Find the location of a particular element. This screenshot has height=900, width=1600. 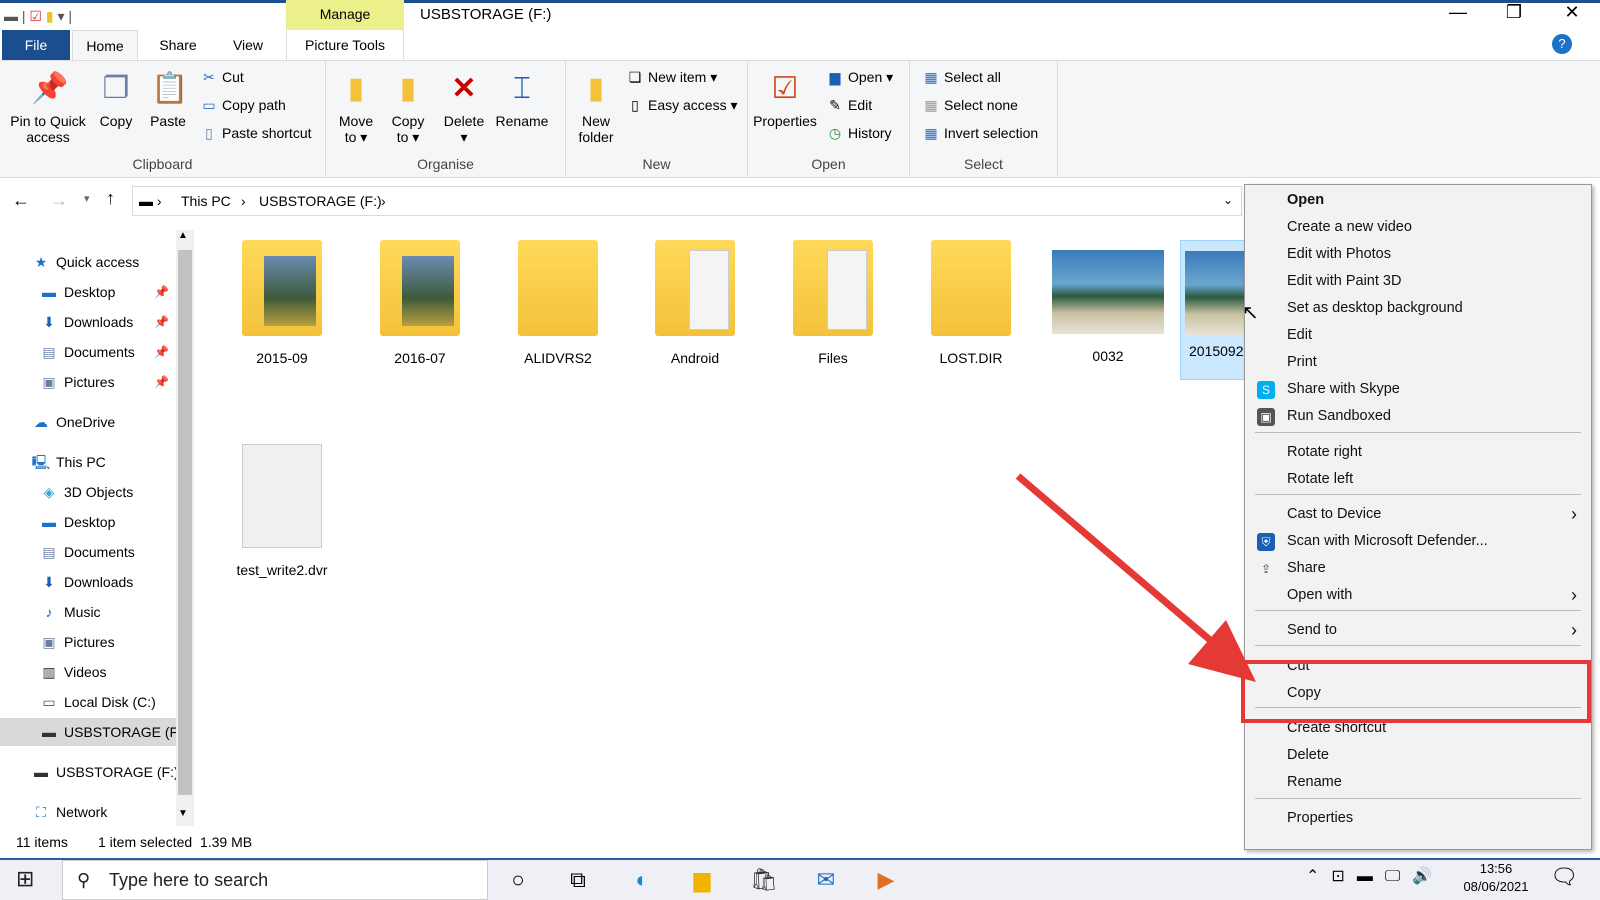

select-none-button: ▦ Select none is located at coordinates (970, 105).